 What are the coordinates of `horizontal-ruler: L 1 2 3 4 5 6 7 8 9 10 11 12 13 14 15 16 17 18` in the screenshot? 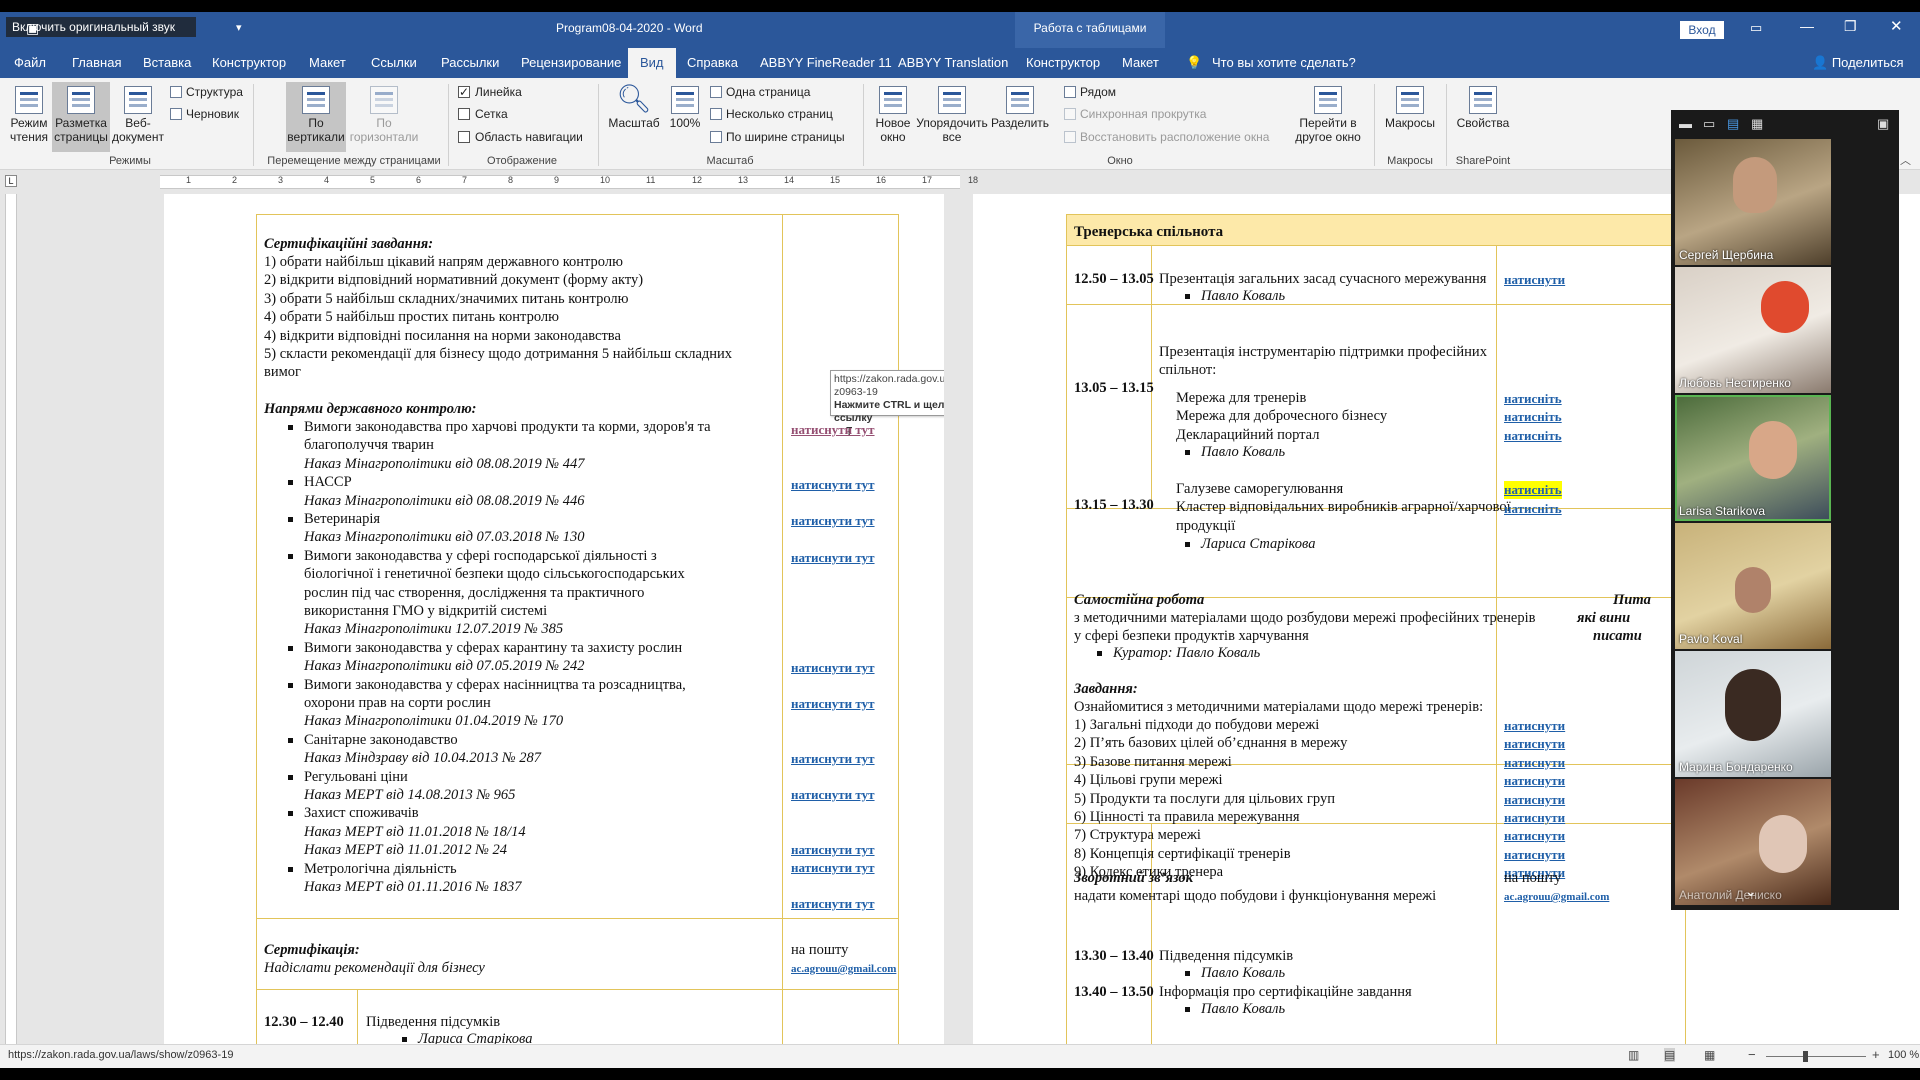 It's located at (960, 182).